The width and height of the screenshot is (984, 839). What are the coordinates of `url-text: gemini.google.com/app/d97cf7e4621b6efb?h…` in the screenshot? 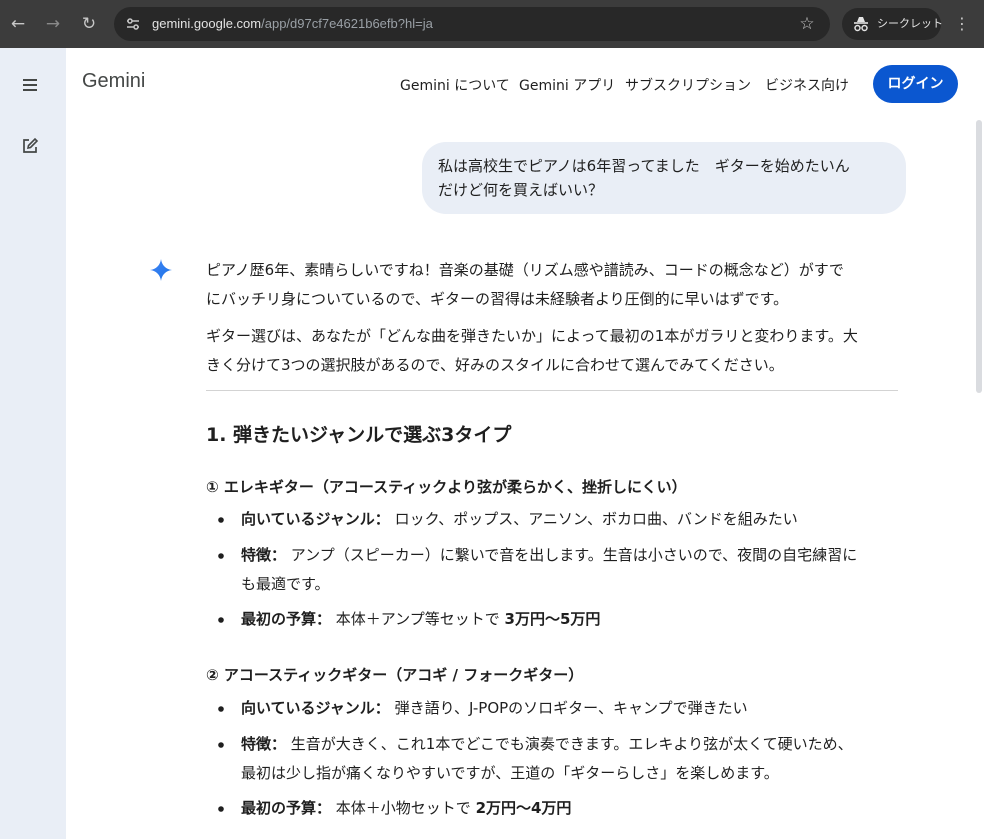 It's located at (292, 24).